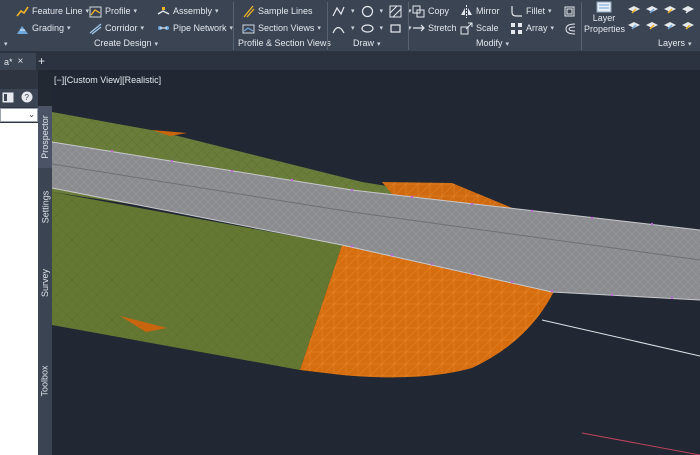 The image size is (700, 455). Describe the element at coordinates (45, 137) in the screenshot. I see `tab-prospector: Prospector` at that location.